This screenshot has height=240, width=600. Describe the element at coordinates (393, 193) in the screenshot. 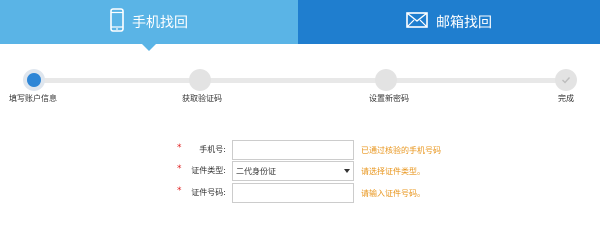

I see `id-number-hint: 请输入证件号码。` at that location.